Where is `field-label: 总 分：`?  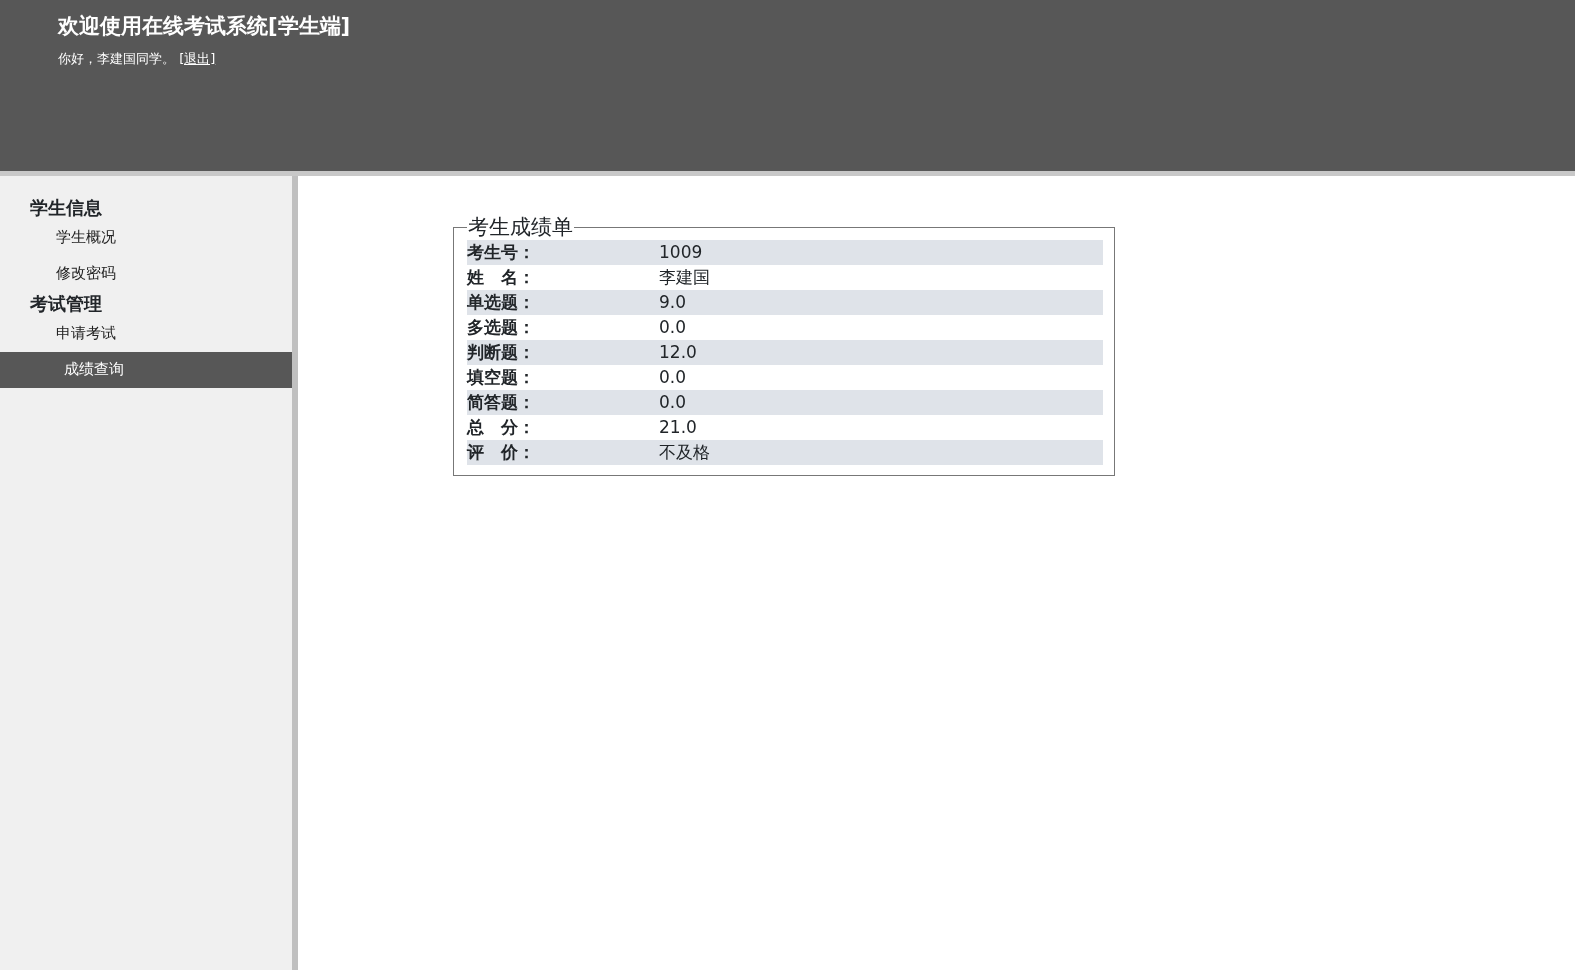
field-label: 总 分： is located at coordinates (501, 427).